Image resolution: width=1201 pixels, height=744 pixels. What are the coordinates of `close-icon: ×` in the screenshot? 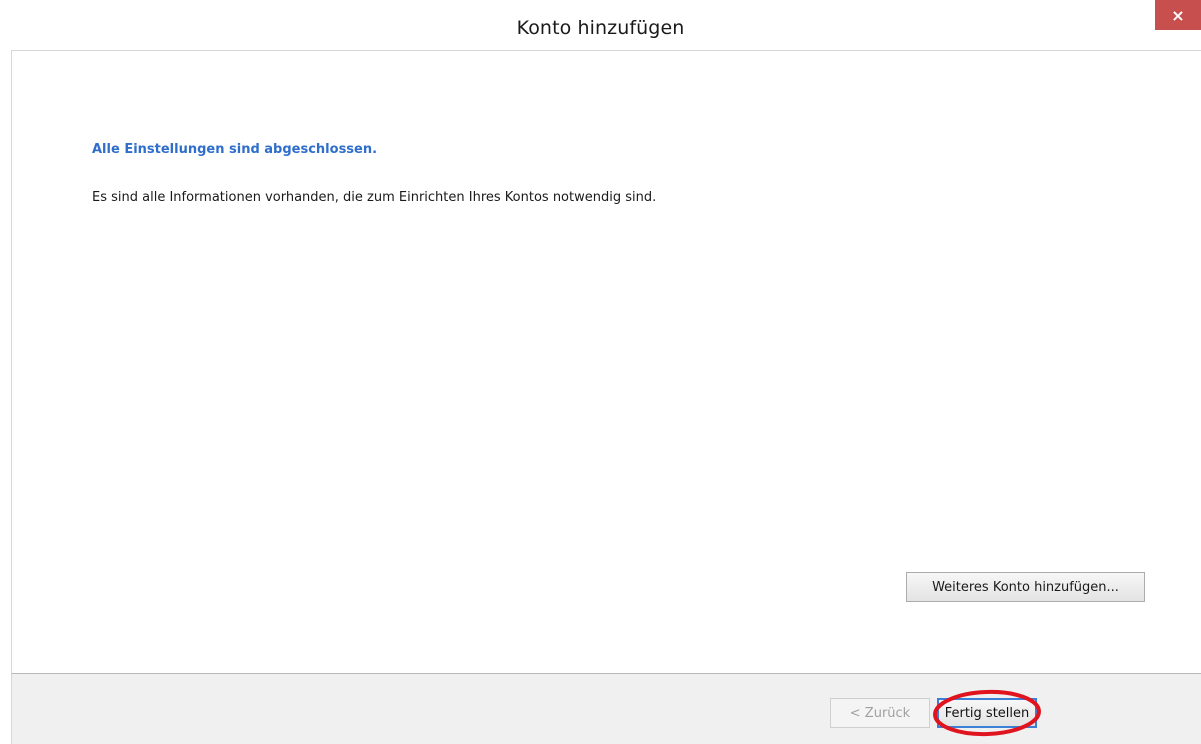 It's located at (1178, 15).